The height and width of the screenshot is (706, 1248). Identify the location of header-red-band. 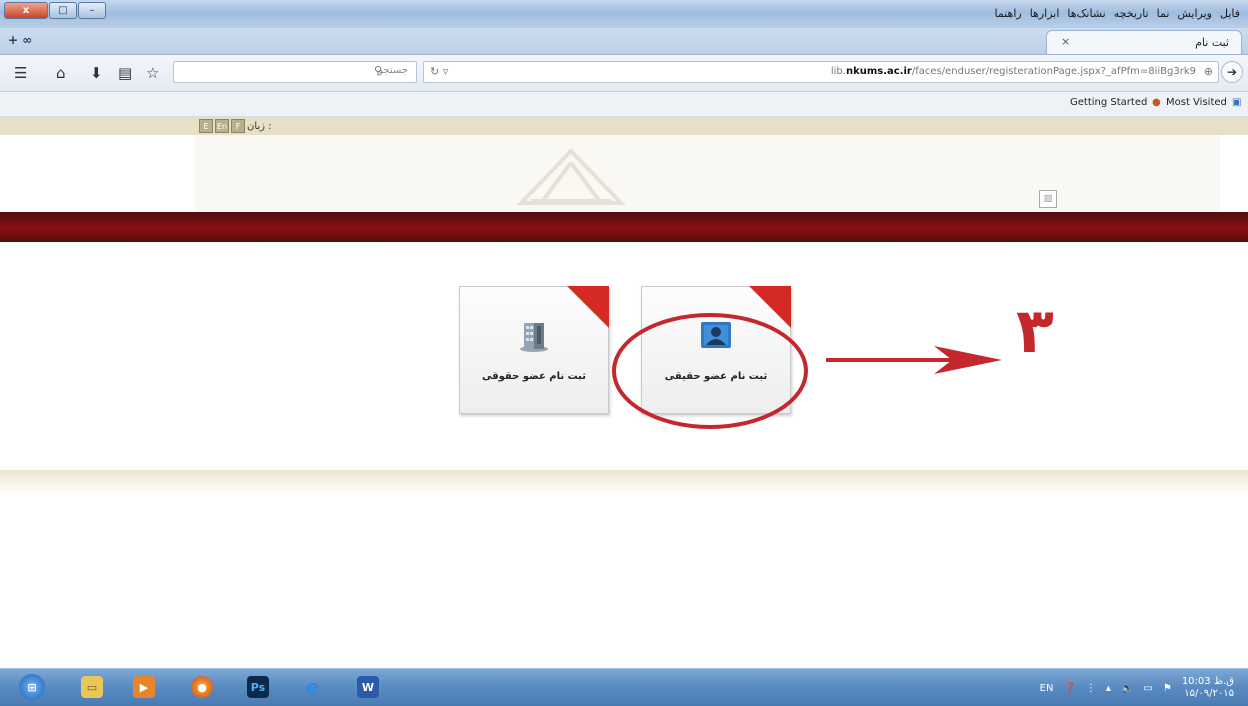
(624, 227).